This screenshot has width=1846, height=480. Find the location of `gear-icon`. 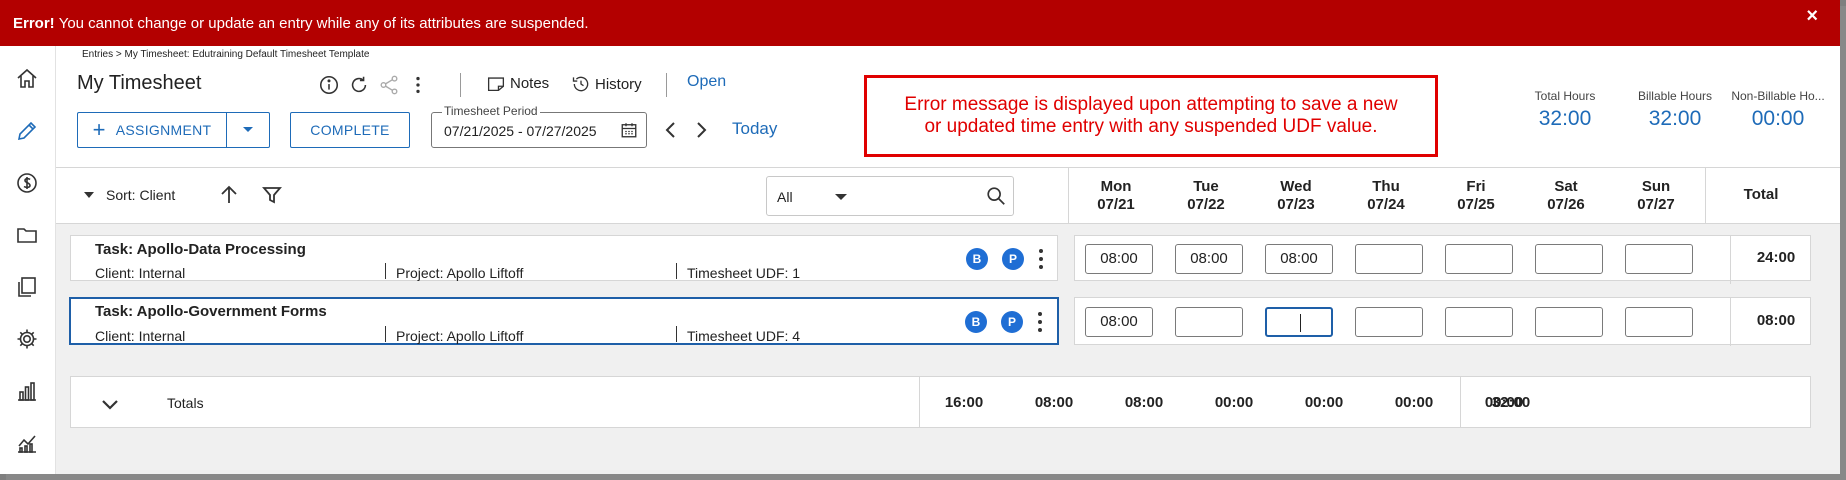

gear-icon is located at coordinates (27, 339).